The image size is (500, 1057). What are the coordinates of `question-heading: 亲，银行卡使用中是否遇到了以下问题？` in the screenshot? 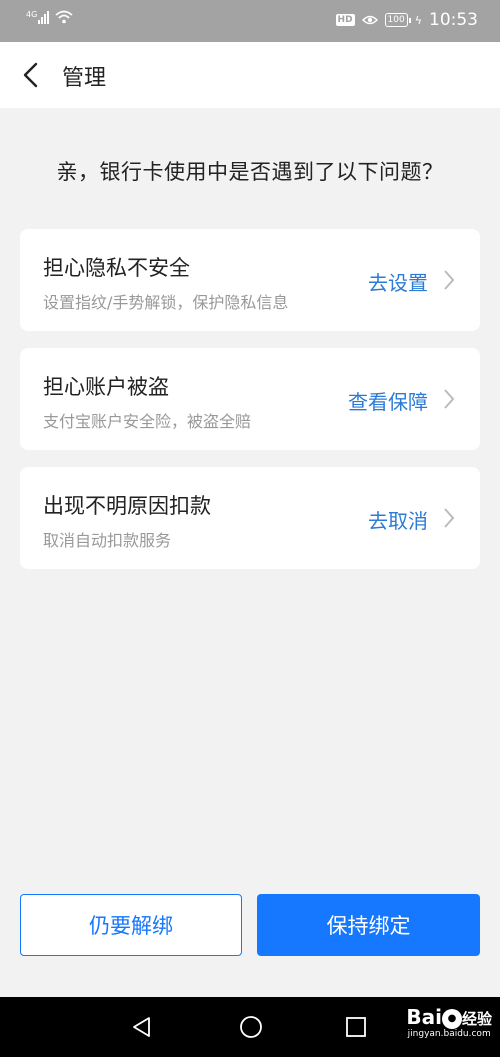 It's located at (250, 172).